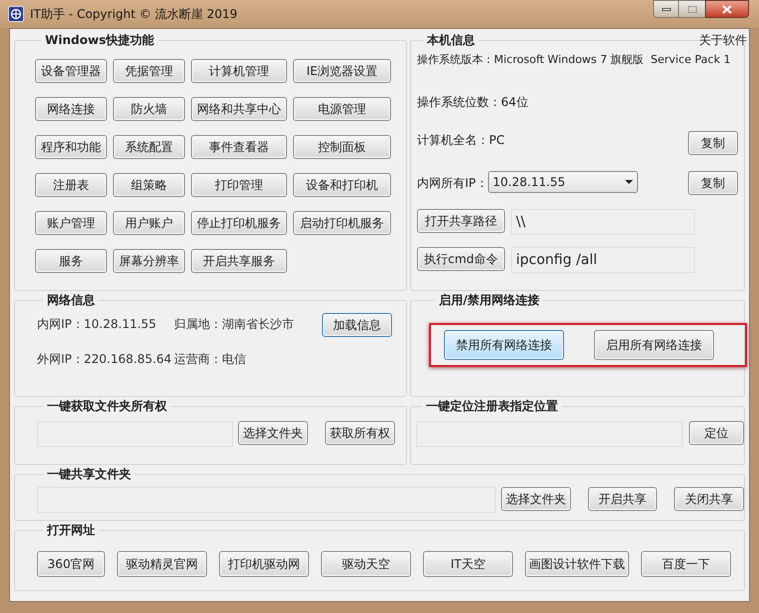 This screenshot has height=613, width=759. Describe the element at coordinates (71, 223) in the screenshot. I see `shortcut-button: 账户管理` at that location.